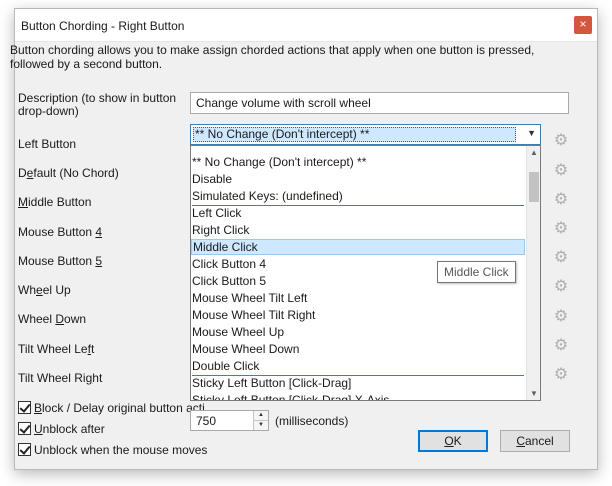 Image resolution: width=612 pixels, height=486 pixels. Describe the element at coordinates (229, 420) in the screenshot. I see `unblock-ms-stepper: 750 ▲ ▼` at that location.